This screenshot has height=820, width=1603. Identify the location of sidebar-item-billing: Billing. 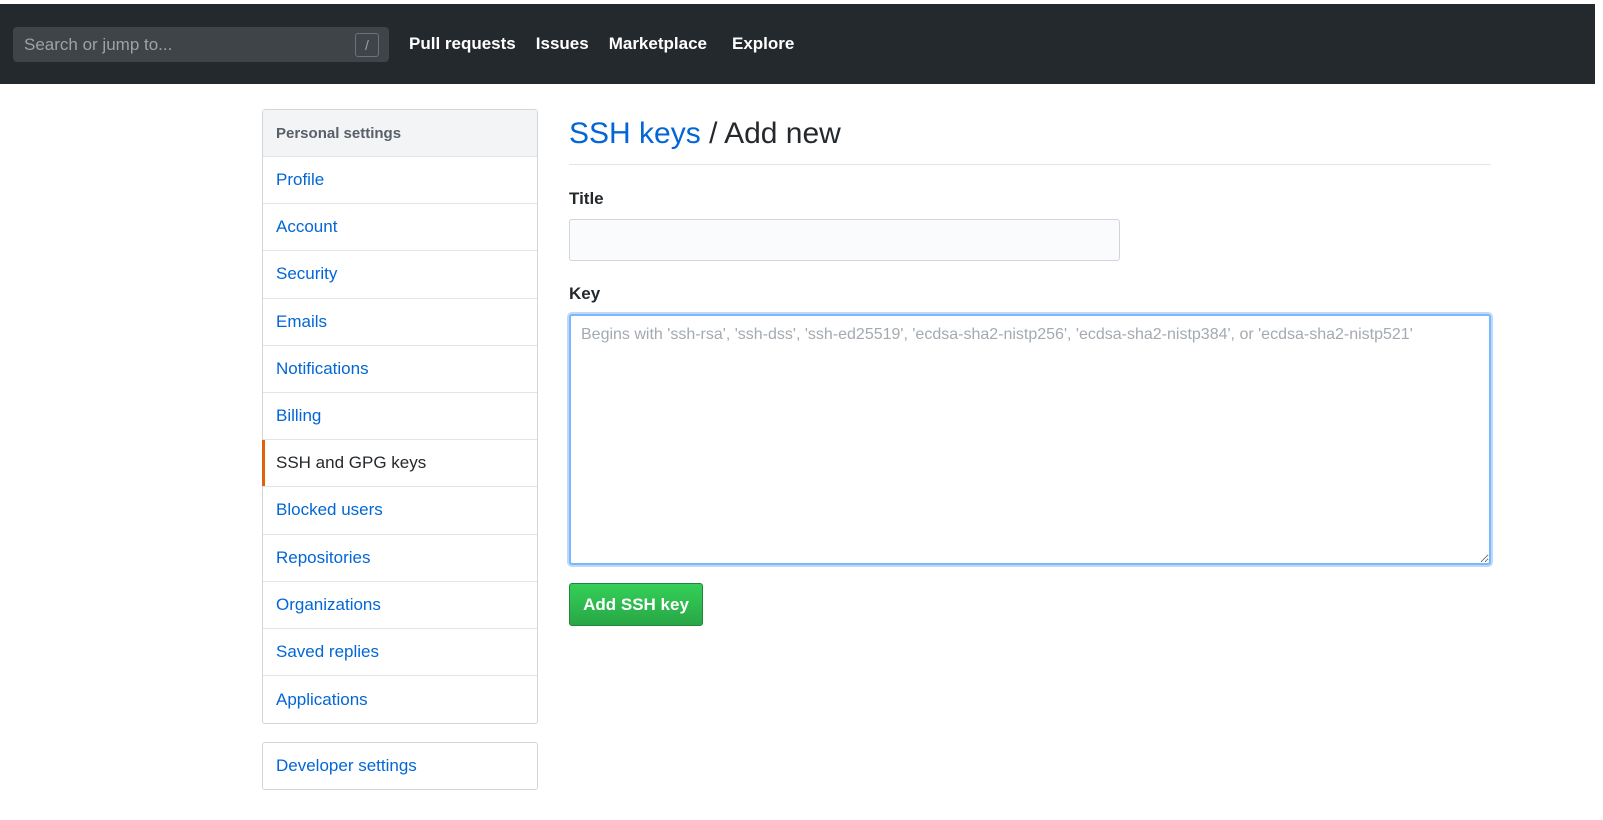
(400, 417).